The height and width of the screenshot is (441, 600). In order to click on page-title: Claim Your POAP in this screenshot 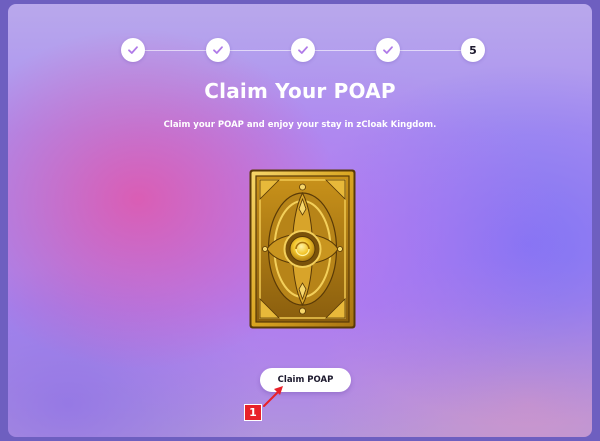, I will do `click(300, 91)`.